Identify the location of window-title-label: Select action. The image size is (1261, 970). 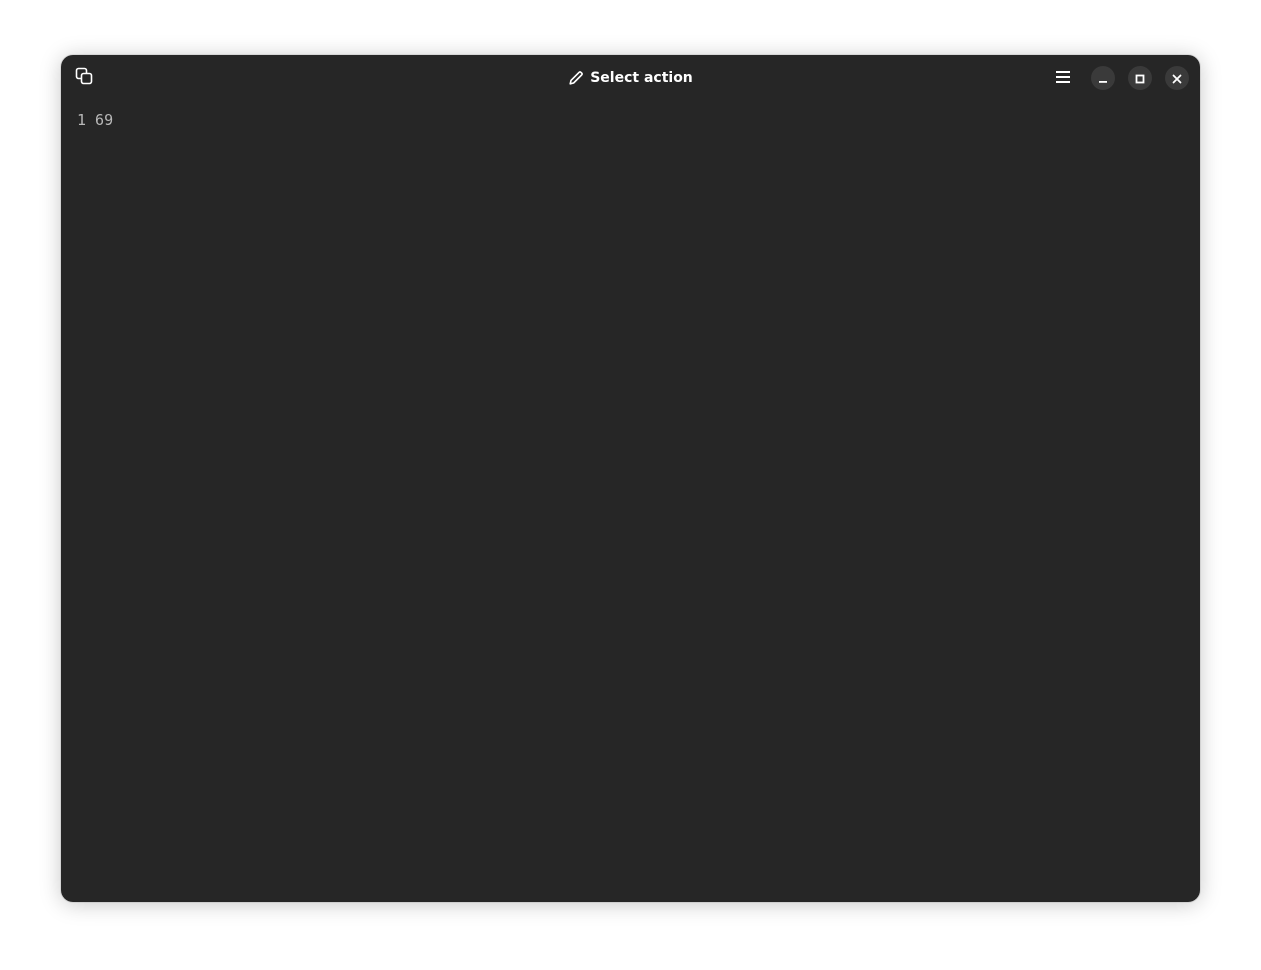
(641, 78).